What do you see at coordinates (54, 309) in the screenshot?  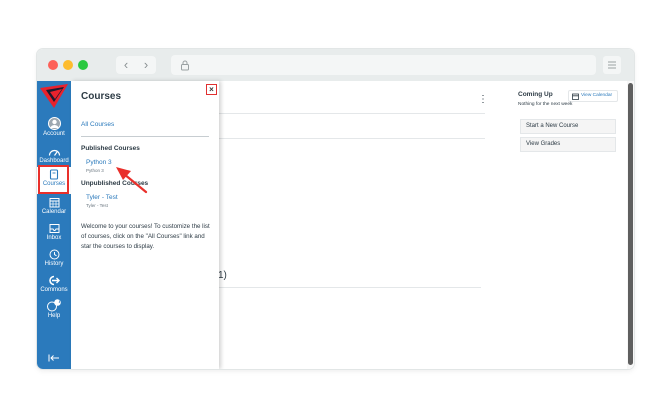 I see `nav-help: 7 Help` at bounding box center [54, 309].